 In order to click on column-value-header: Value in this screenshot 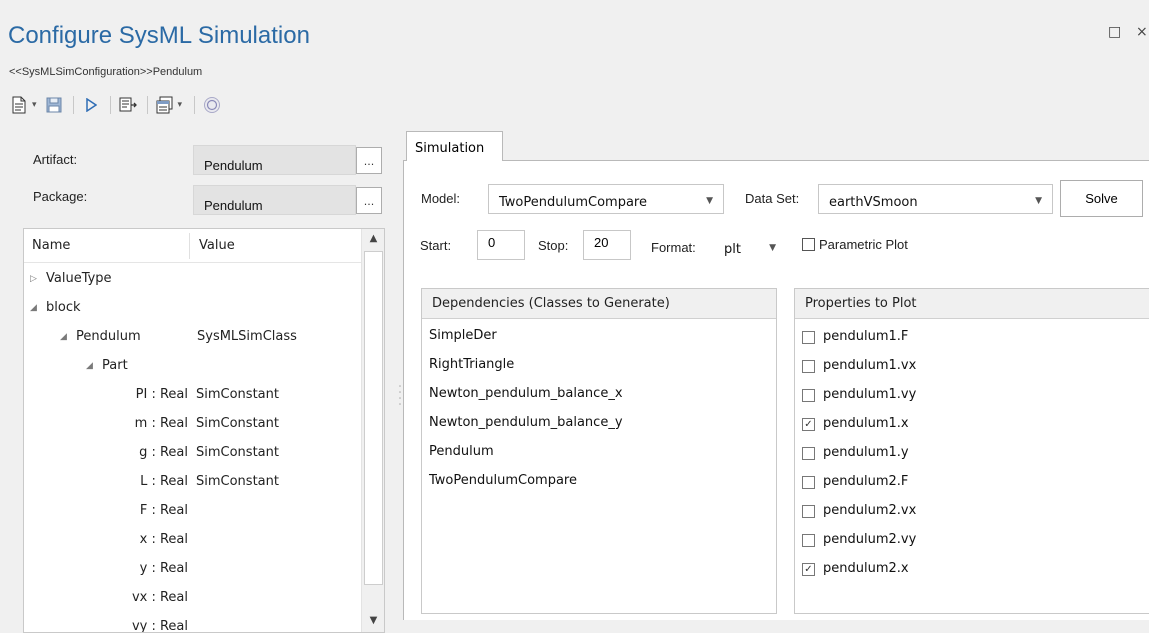, I will do `click(217, 245)`.